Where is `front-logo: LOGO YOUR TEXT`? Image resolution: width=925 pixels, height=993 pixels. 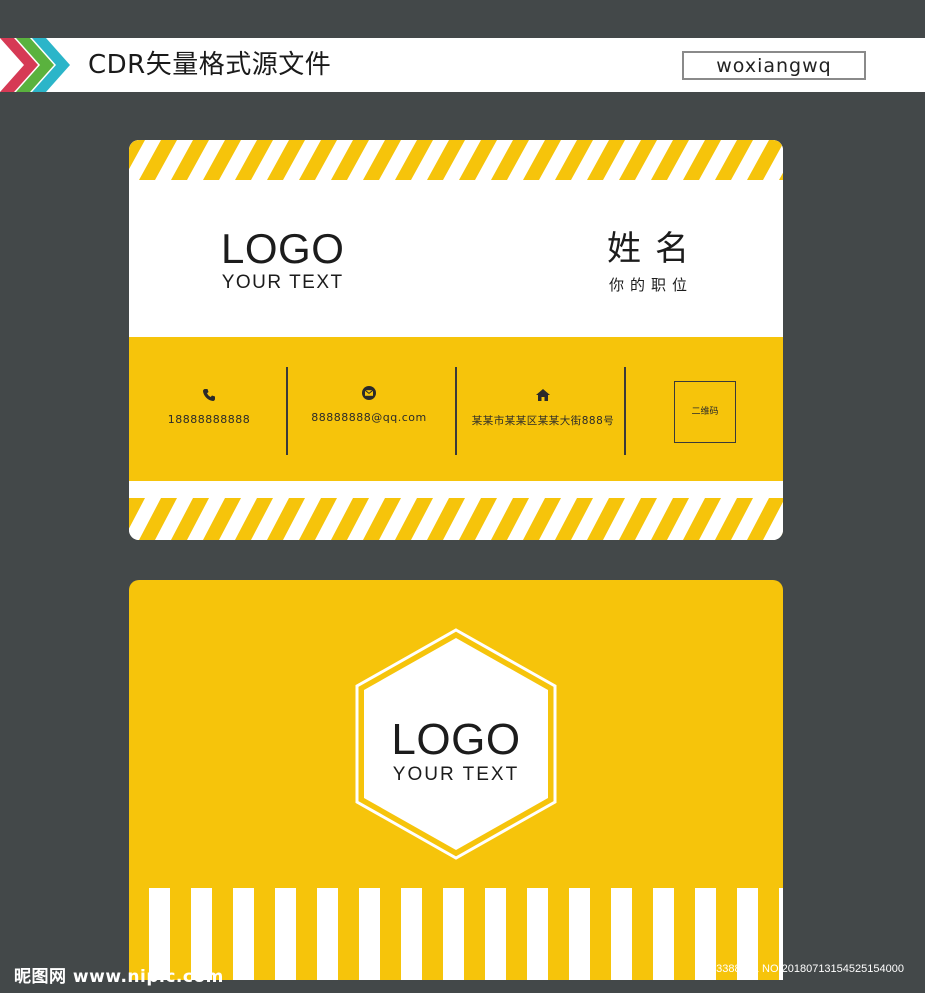 front-logo: LOGO YOUR TEXT is located at coordinates (282, 261).